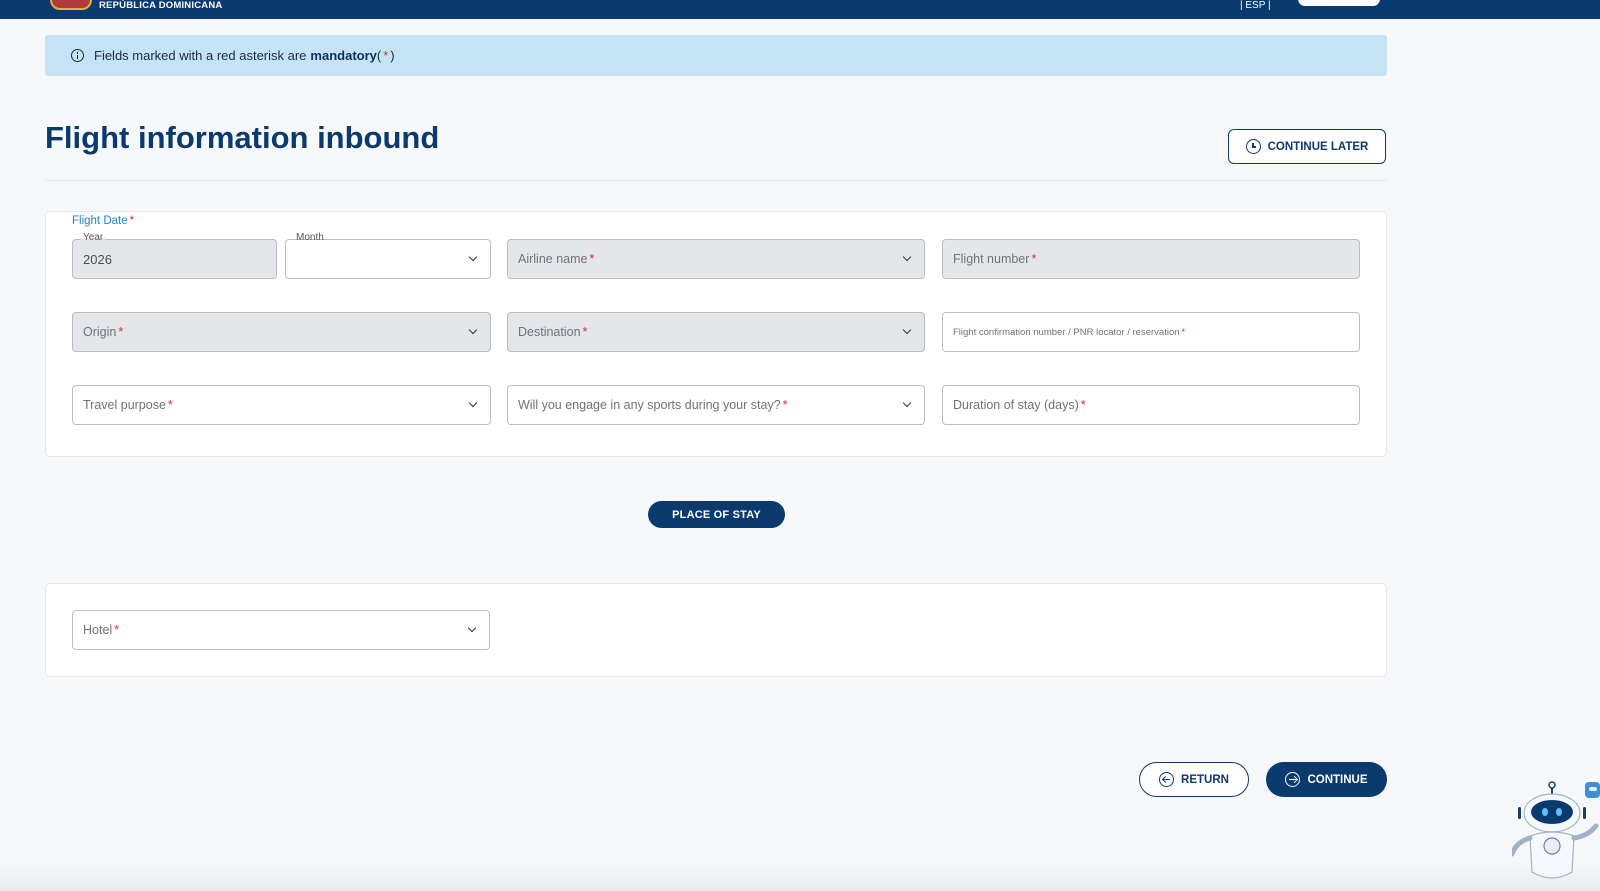 The image size is (1600, 891). I want to click on page-title: Flight information inbound, so click(242, 137).